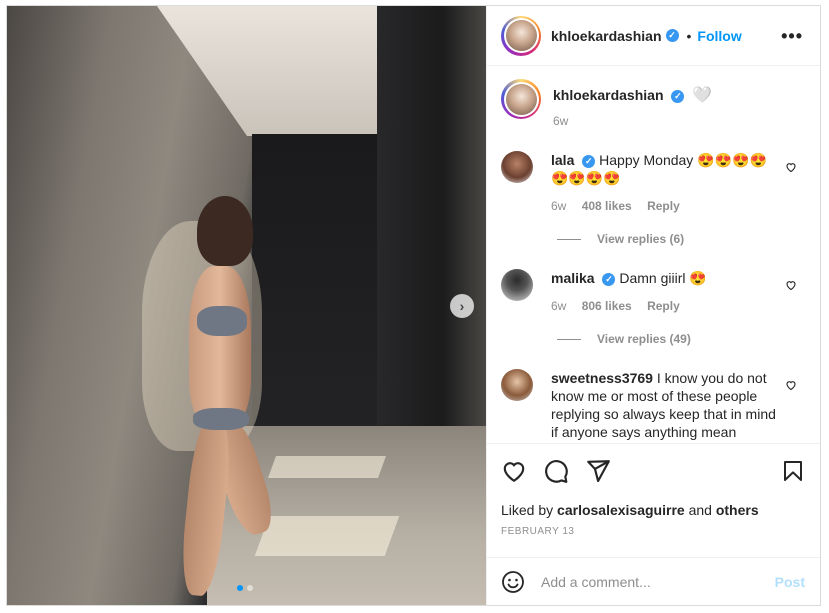 The width and height of the screenshot is (829, 613). Describe the element at coordinates (621, 510) in the screenshot. I see `liked-user-link: carlosalexisaguirre` at that location.